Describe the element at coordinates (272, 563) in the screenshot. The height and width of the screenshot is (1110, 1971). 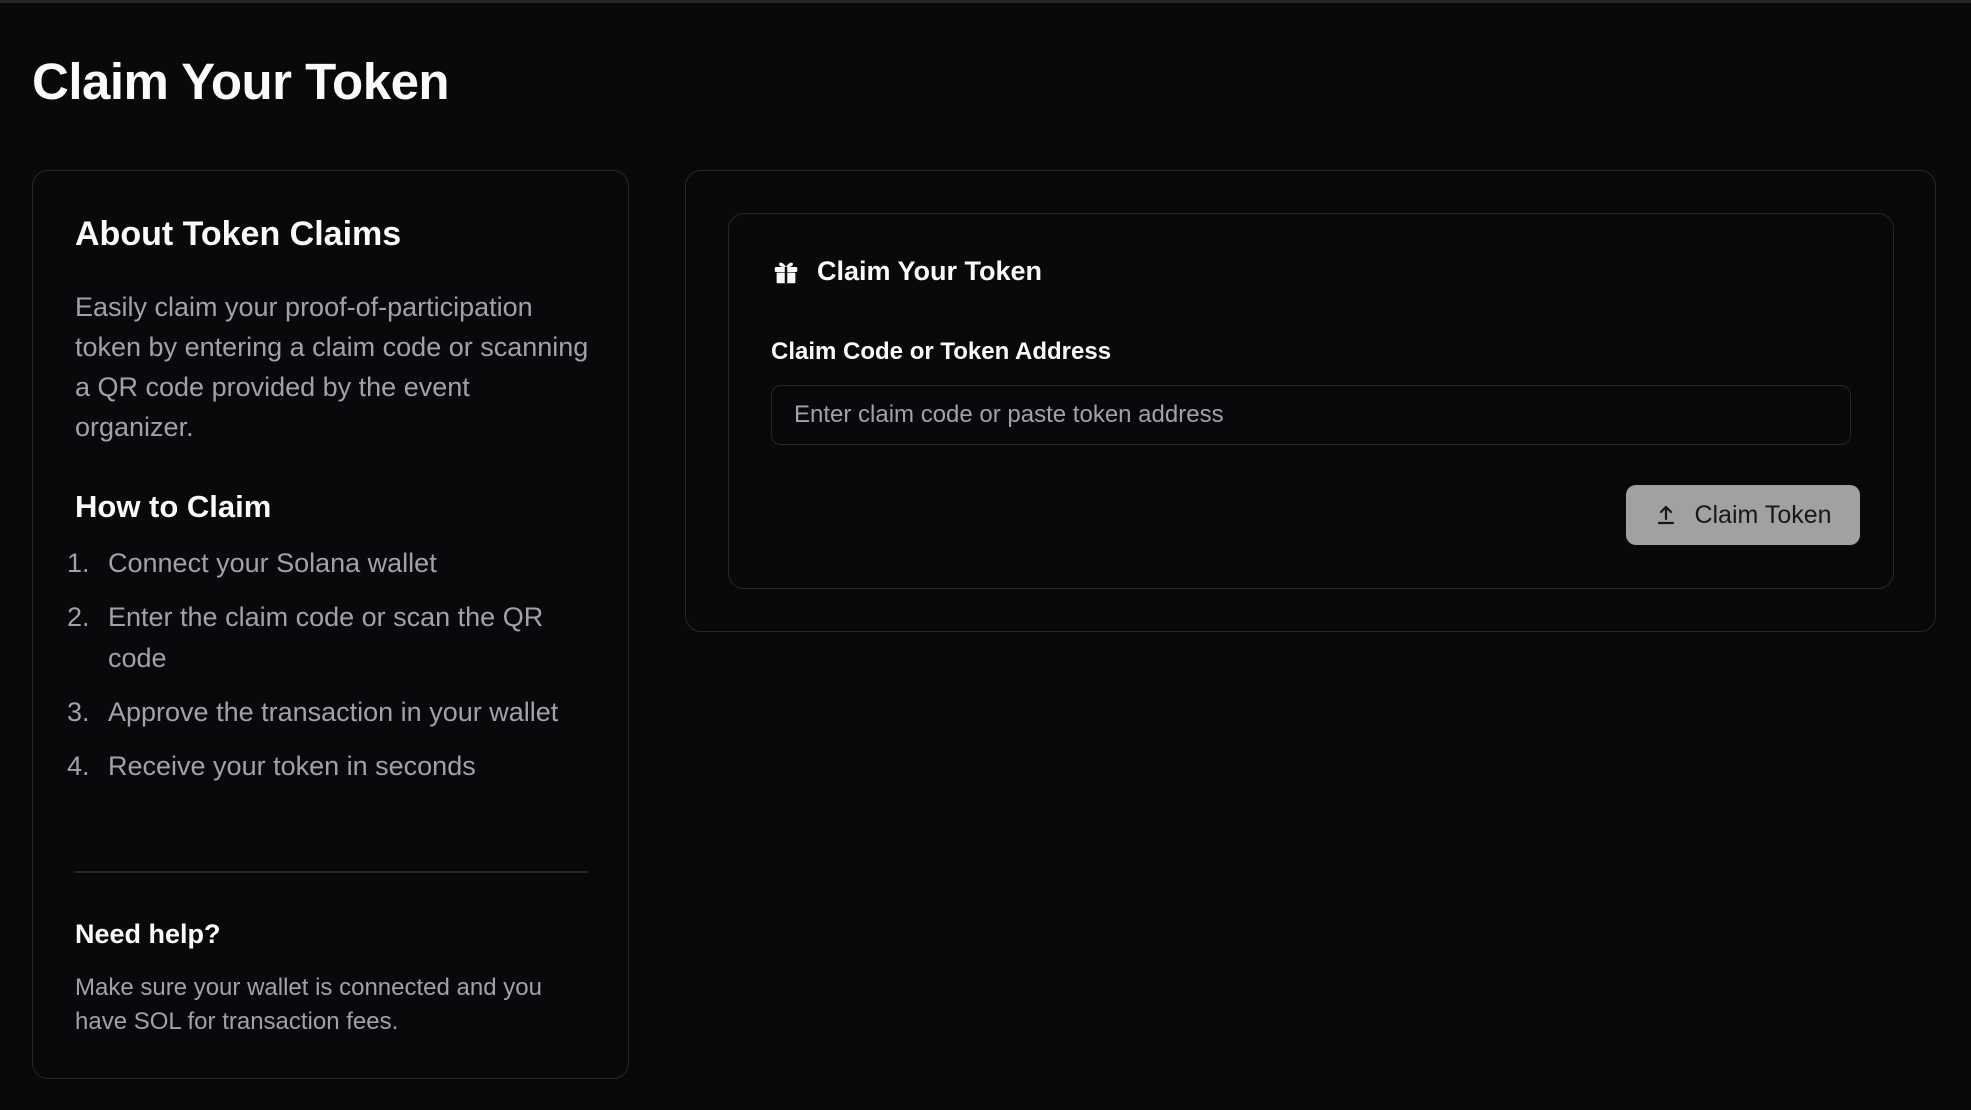
I see `step-text: Connect your Solana wallet` at that location.